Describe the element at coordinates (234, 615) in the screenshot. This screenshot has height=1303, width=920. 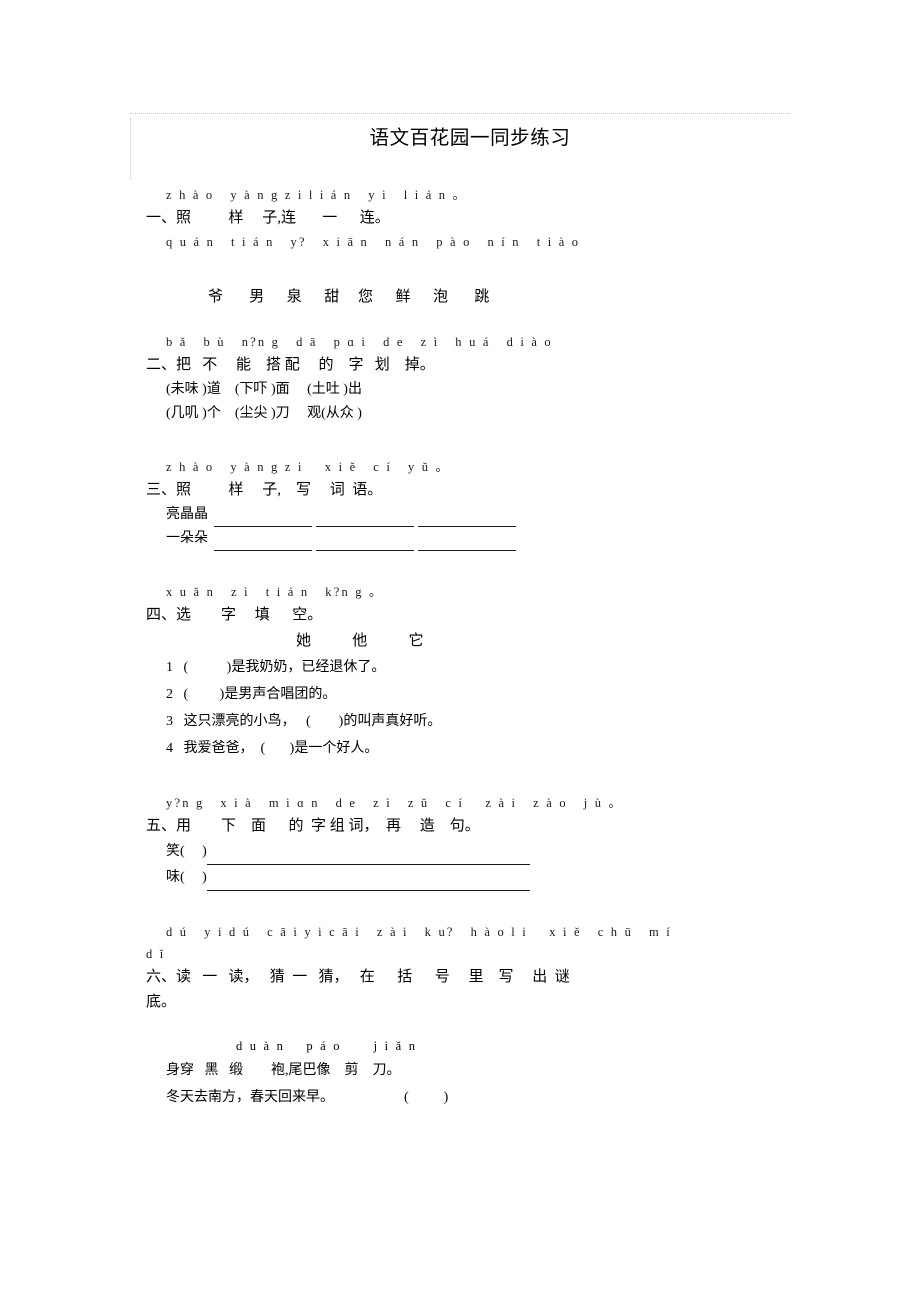
I see `section-4-heading: 四、选 字 填 空。` at that location.